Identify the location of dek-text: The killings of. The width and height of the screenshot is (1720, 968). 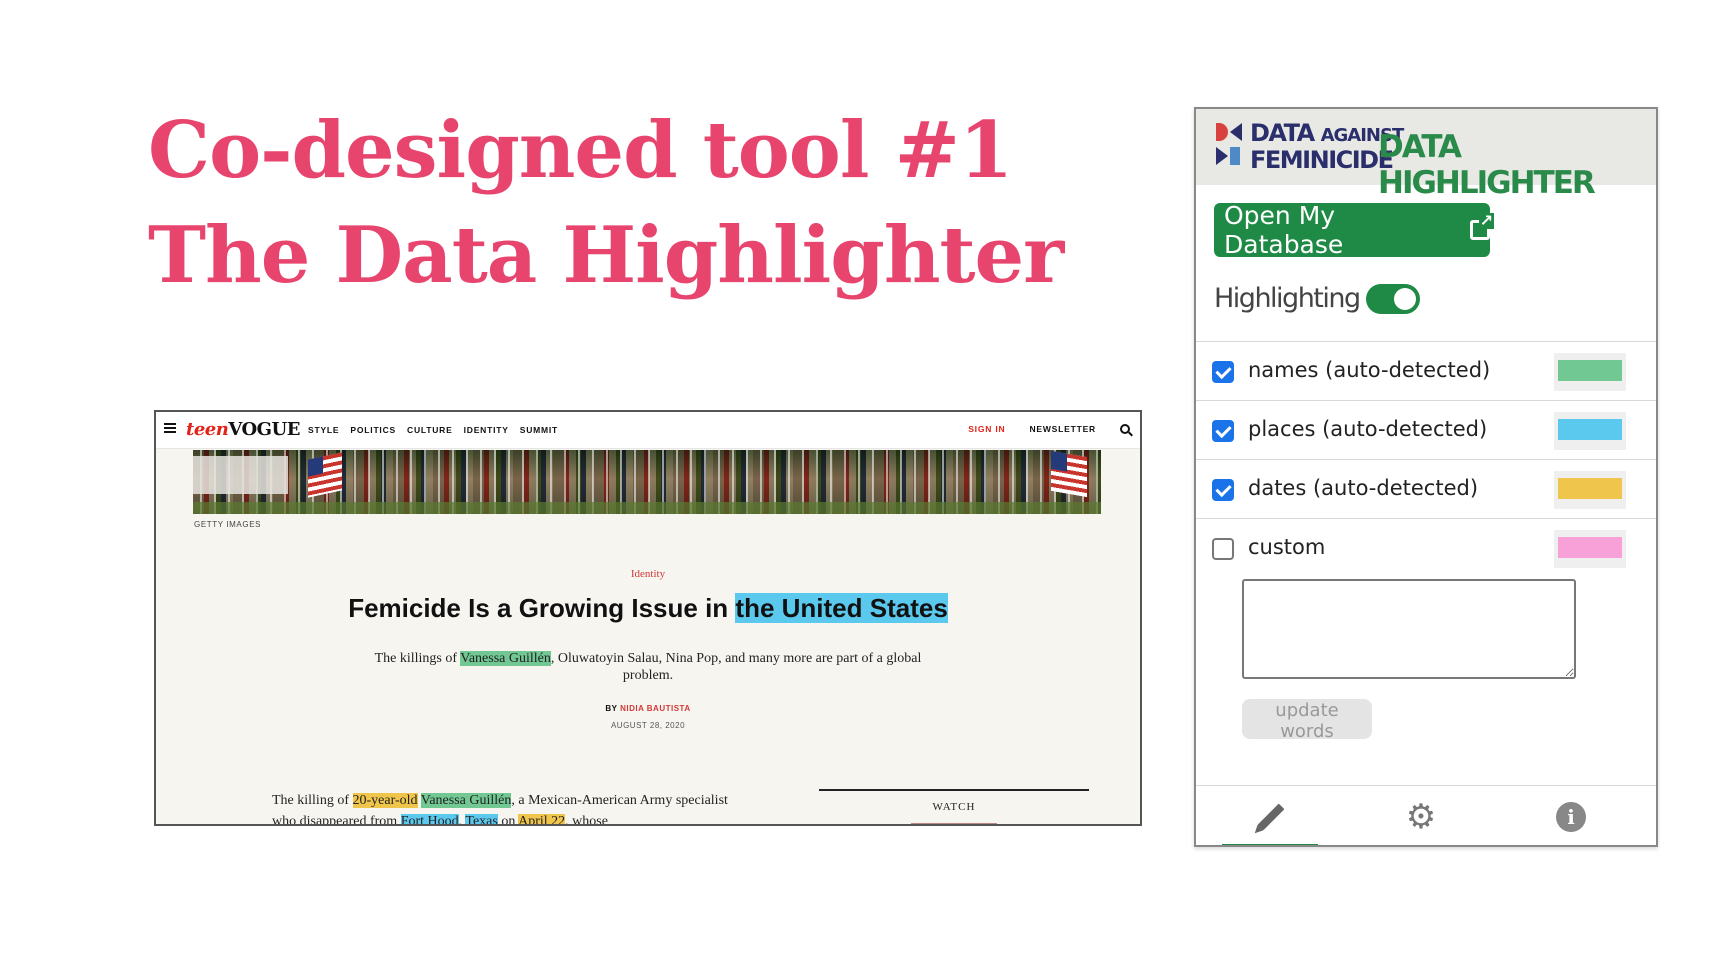
(417, 658).